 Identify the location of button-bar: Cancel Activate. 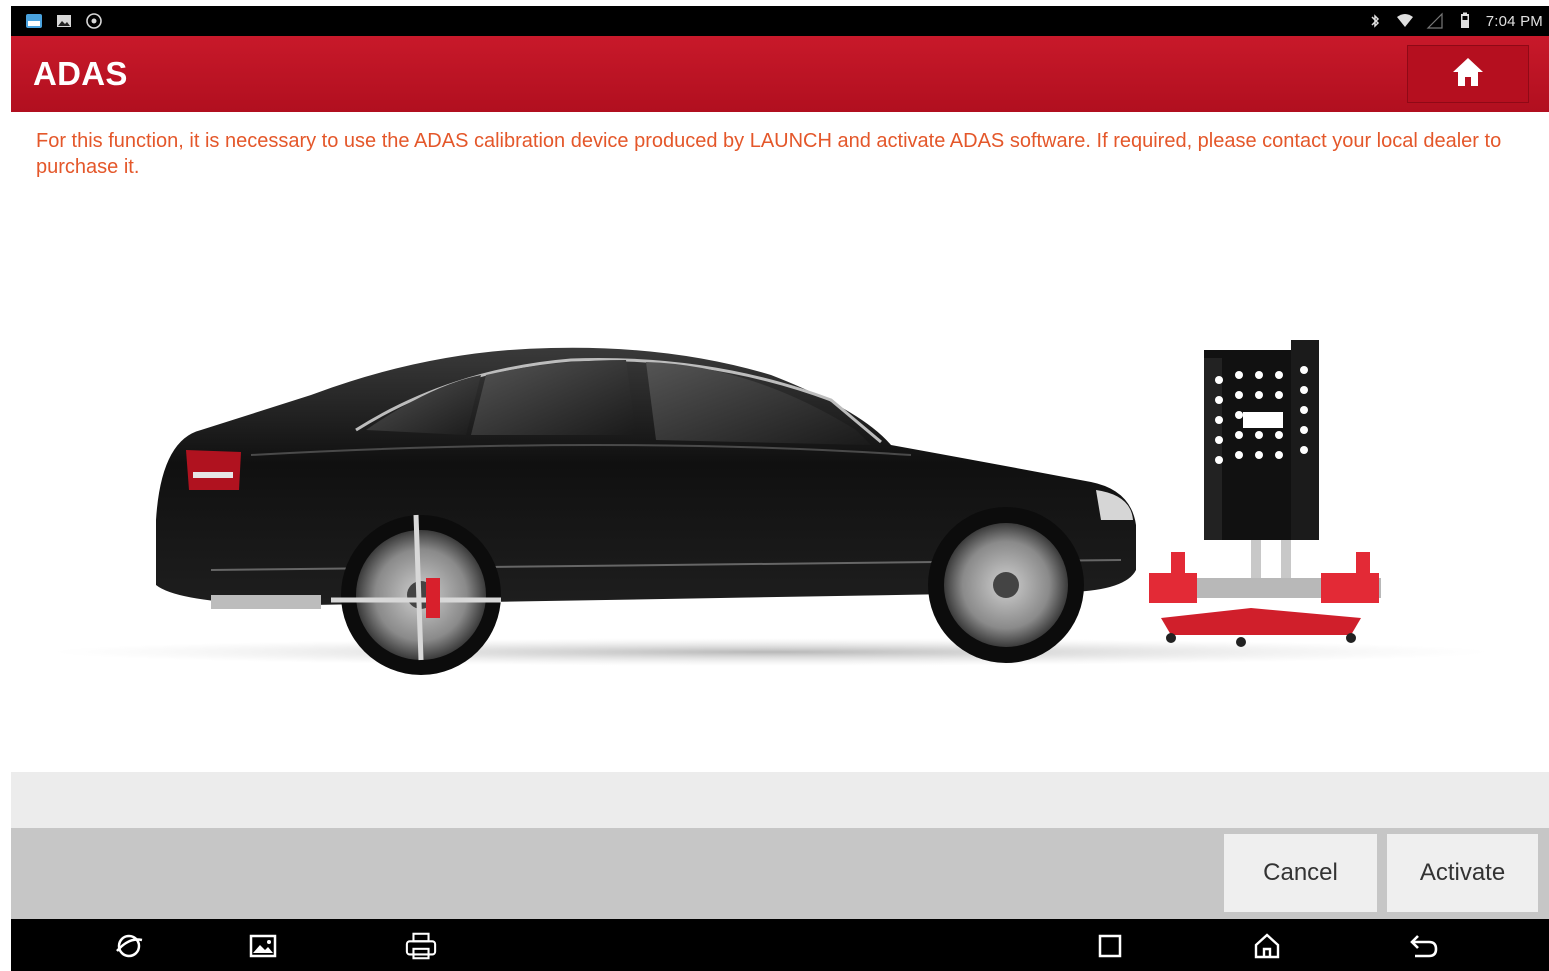
(780, 873).